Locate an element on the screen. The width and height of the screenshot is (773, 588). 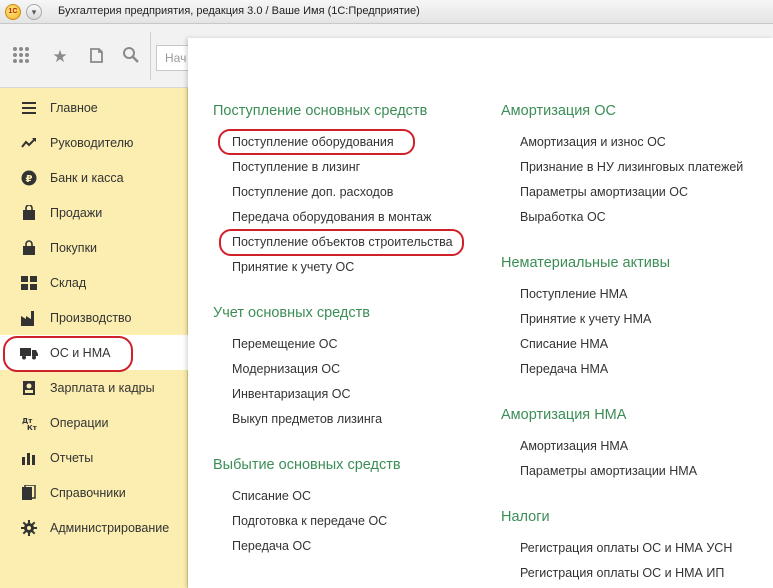
link-intangible-transfer: Передача НМА is located at coordinates (564, 369).